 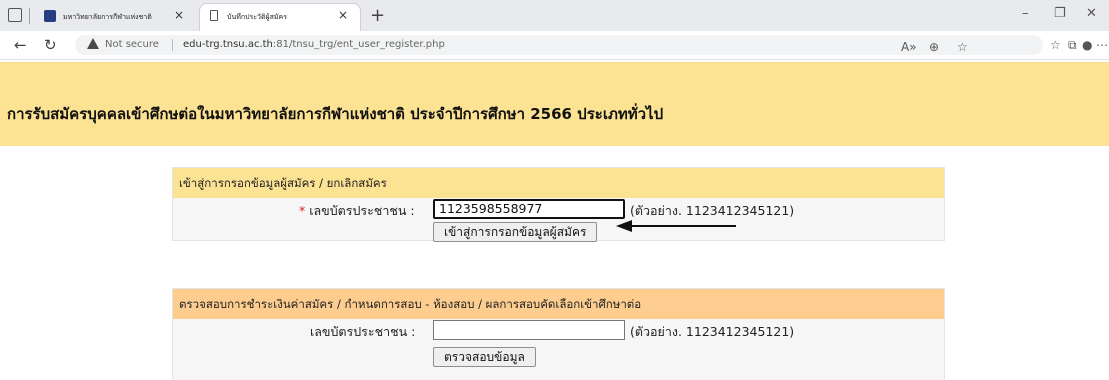 What do you see at coordinates (93, 43) in the screenshot?
I see `warning-icon` at bounding box center [93, 43].